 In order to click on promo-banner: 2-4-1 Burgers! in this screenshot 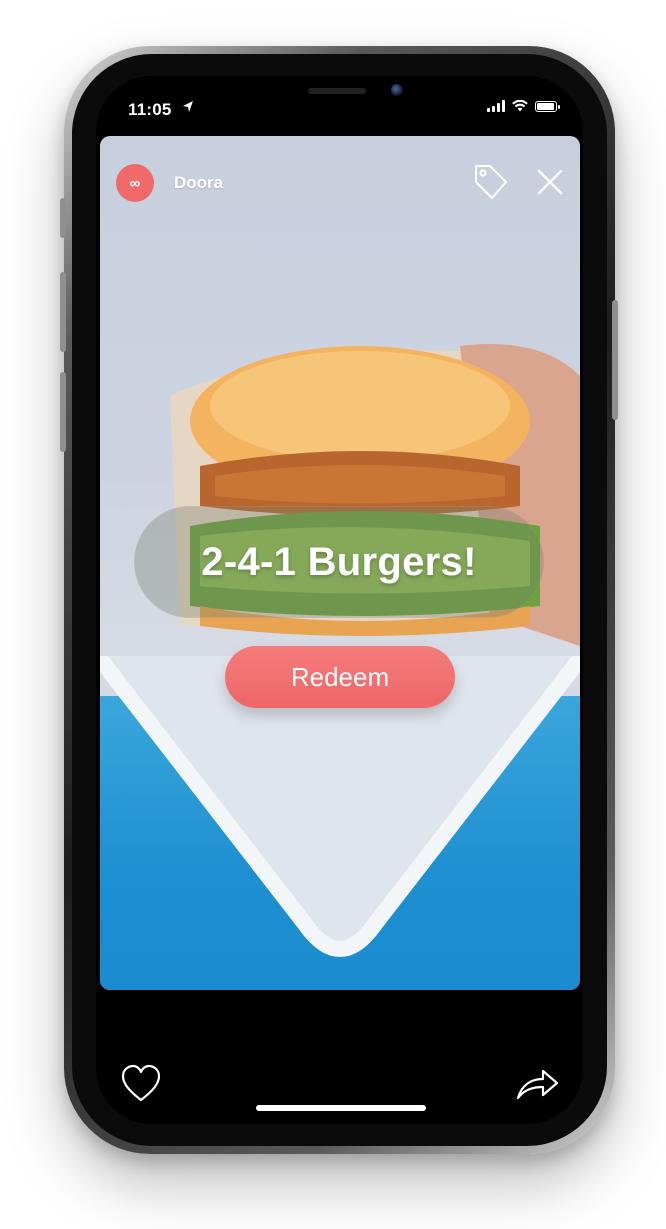, I will do `click(339, 562)`.